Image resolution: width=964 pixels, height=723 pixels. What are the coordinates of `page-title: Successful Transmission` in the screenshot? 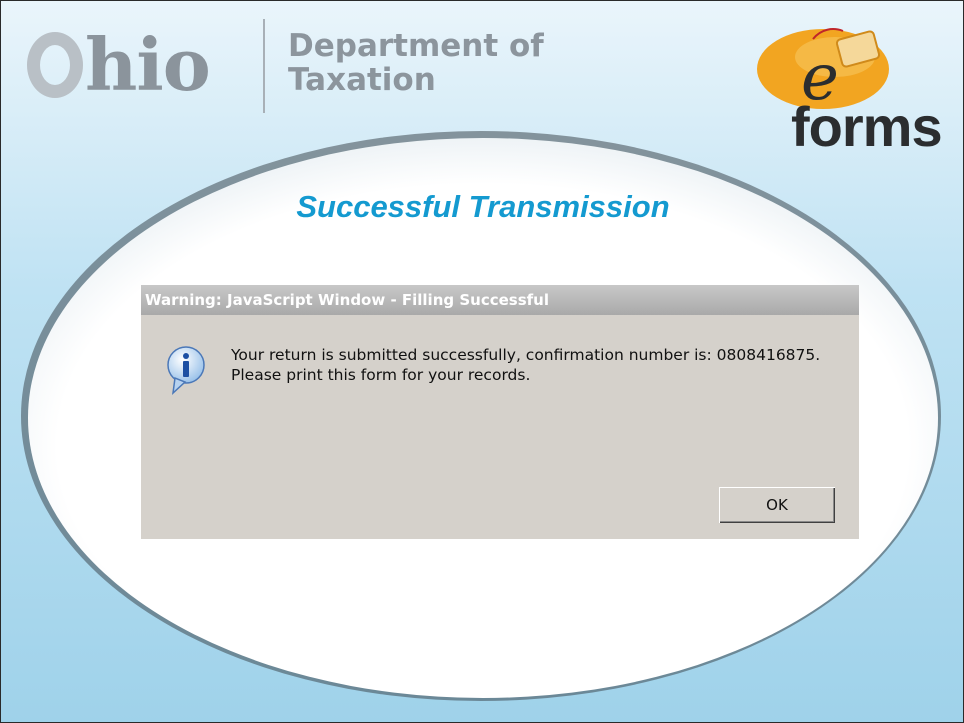 It's located at (483, 206).